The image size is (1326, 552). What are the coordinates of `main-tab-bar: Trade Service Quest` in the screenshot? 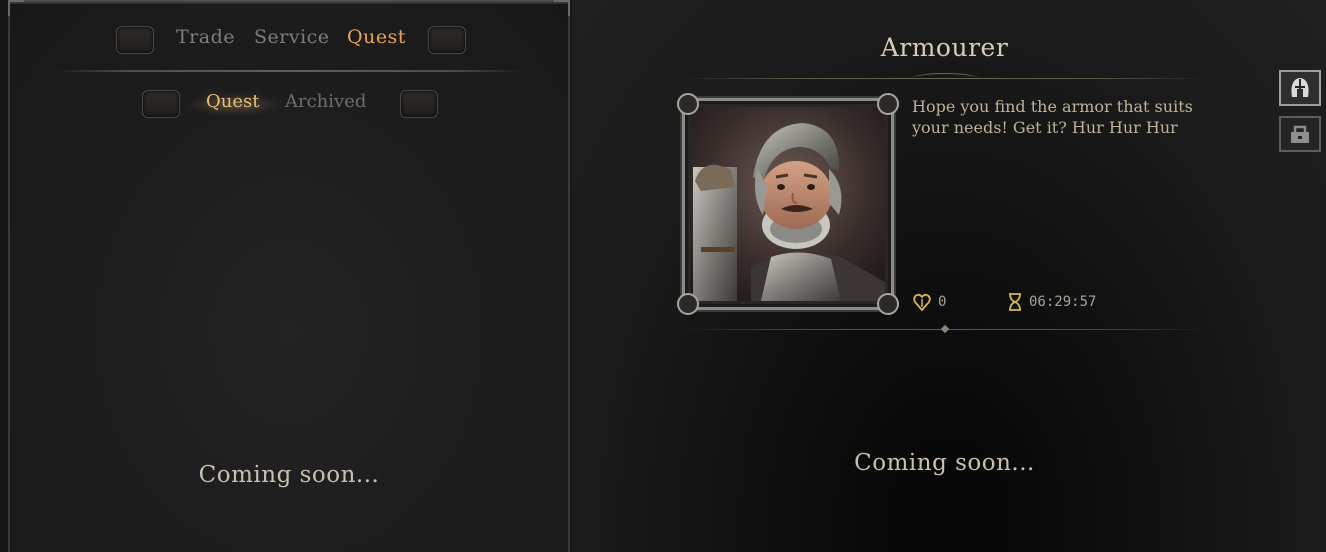 It's located at (289, 40).